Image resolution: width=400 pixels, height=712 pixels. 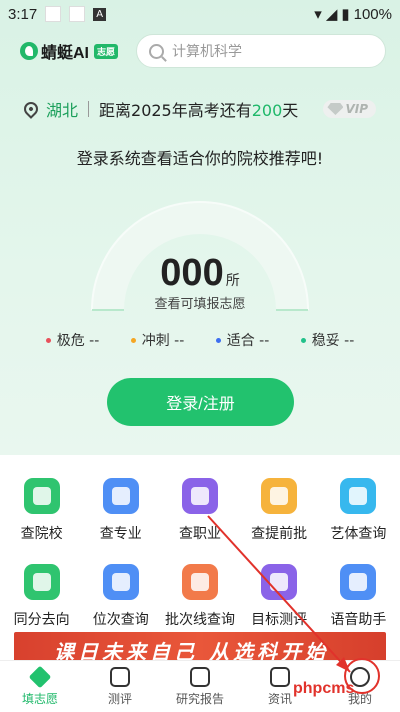 I want to click on tools-row: 查院校 查专业 查职业 查提前批 艺体查询, so click(x=200, y=513).